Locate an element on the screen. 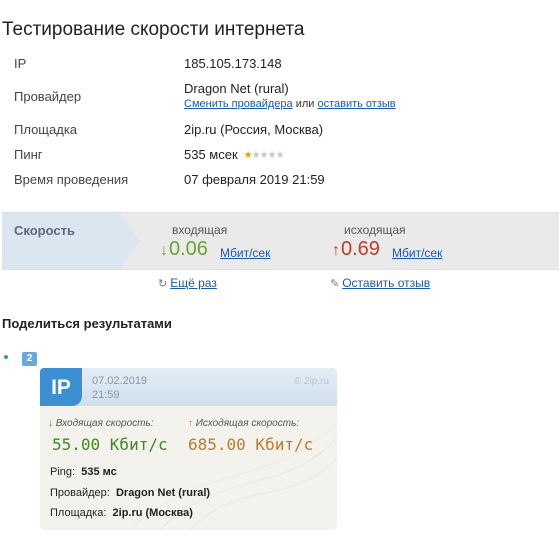 This screenshot has height=554, width=559. provider-actions: Сменить провайдера или оставить отзыв is located at coordinates (290, 104).